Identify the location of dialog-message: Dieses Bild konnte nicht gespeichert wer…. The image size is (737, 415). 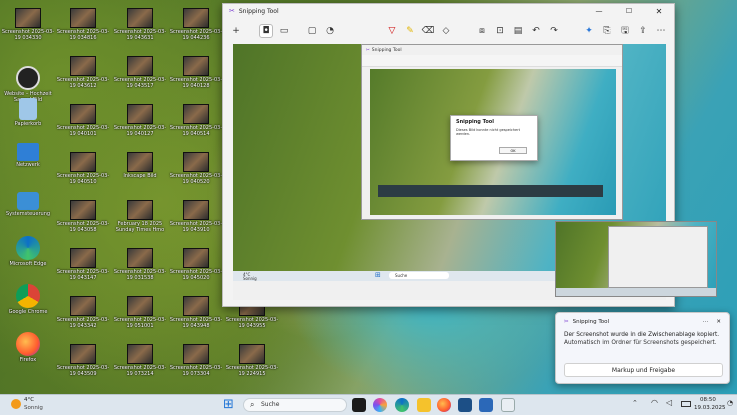
(488, 132).